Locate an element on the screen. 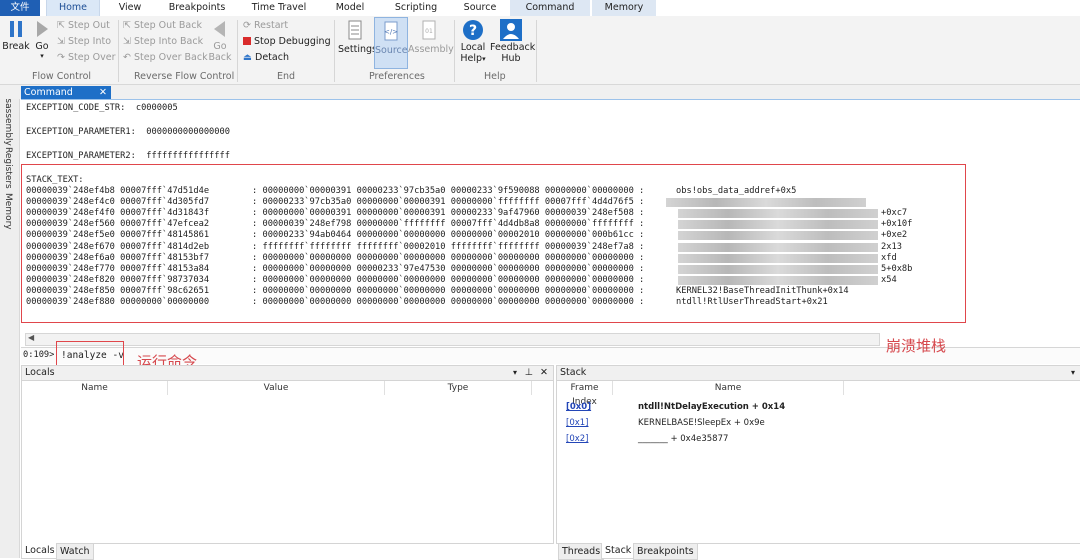  stop-debugging-button: Stop Debugging is located at coordinates (287, 41).